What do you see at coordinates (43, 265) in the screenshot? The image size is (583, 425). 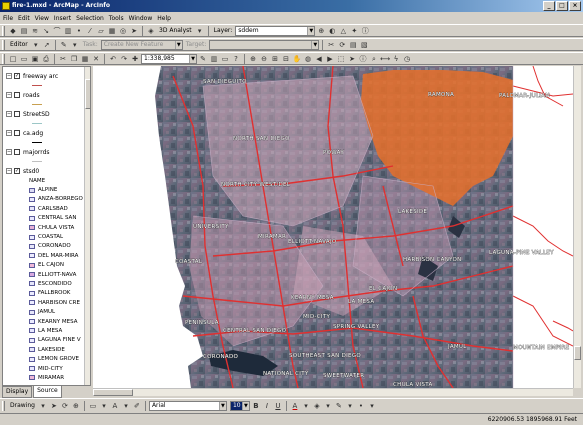 I see `legend-item: EL CAJON` at bounding box center [43, 265].